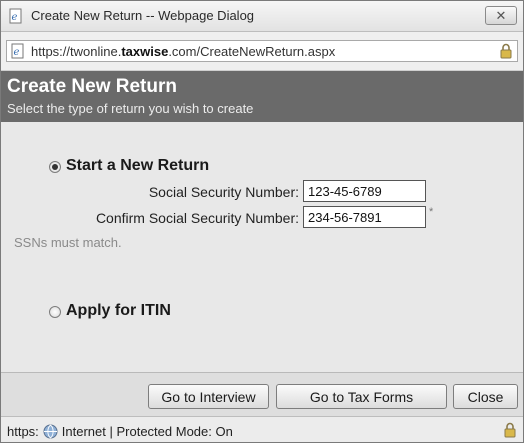 This screenshot has width=524, height=443. What do you see at coordinates (55, 312) in the screenshot?
I see `apply-itin-radio` at bounding box center [55, 312].